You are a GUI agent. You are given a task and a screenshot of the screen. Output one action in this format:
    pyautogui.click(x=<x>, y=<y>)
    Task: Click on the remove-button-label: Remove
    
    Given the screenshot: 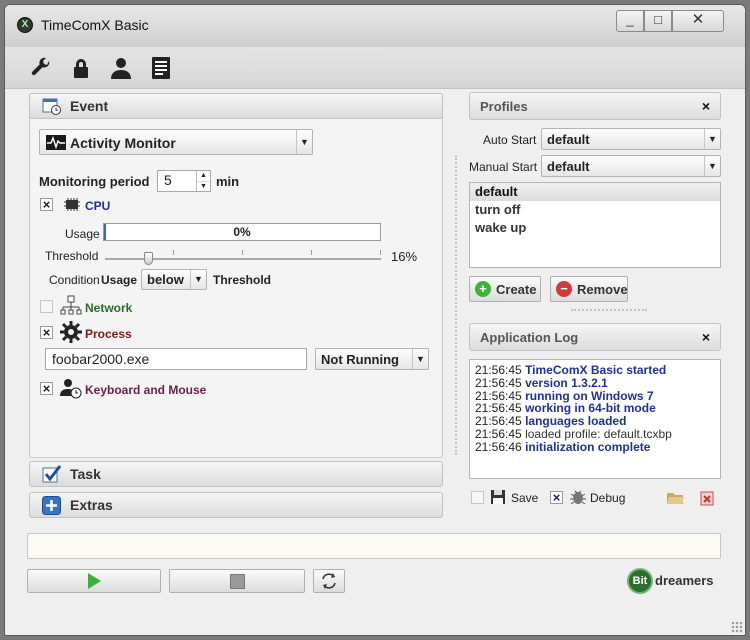 What is the action you would take?
    pyautogui.click(x=602, y=289)
    